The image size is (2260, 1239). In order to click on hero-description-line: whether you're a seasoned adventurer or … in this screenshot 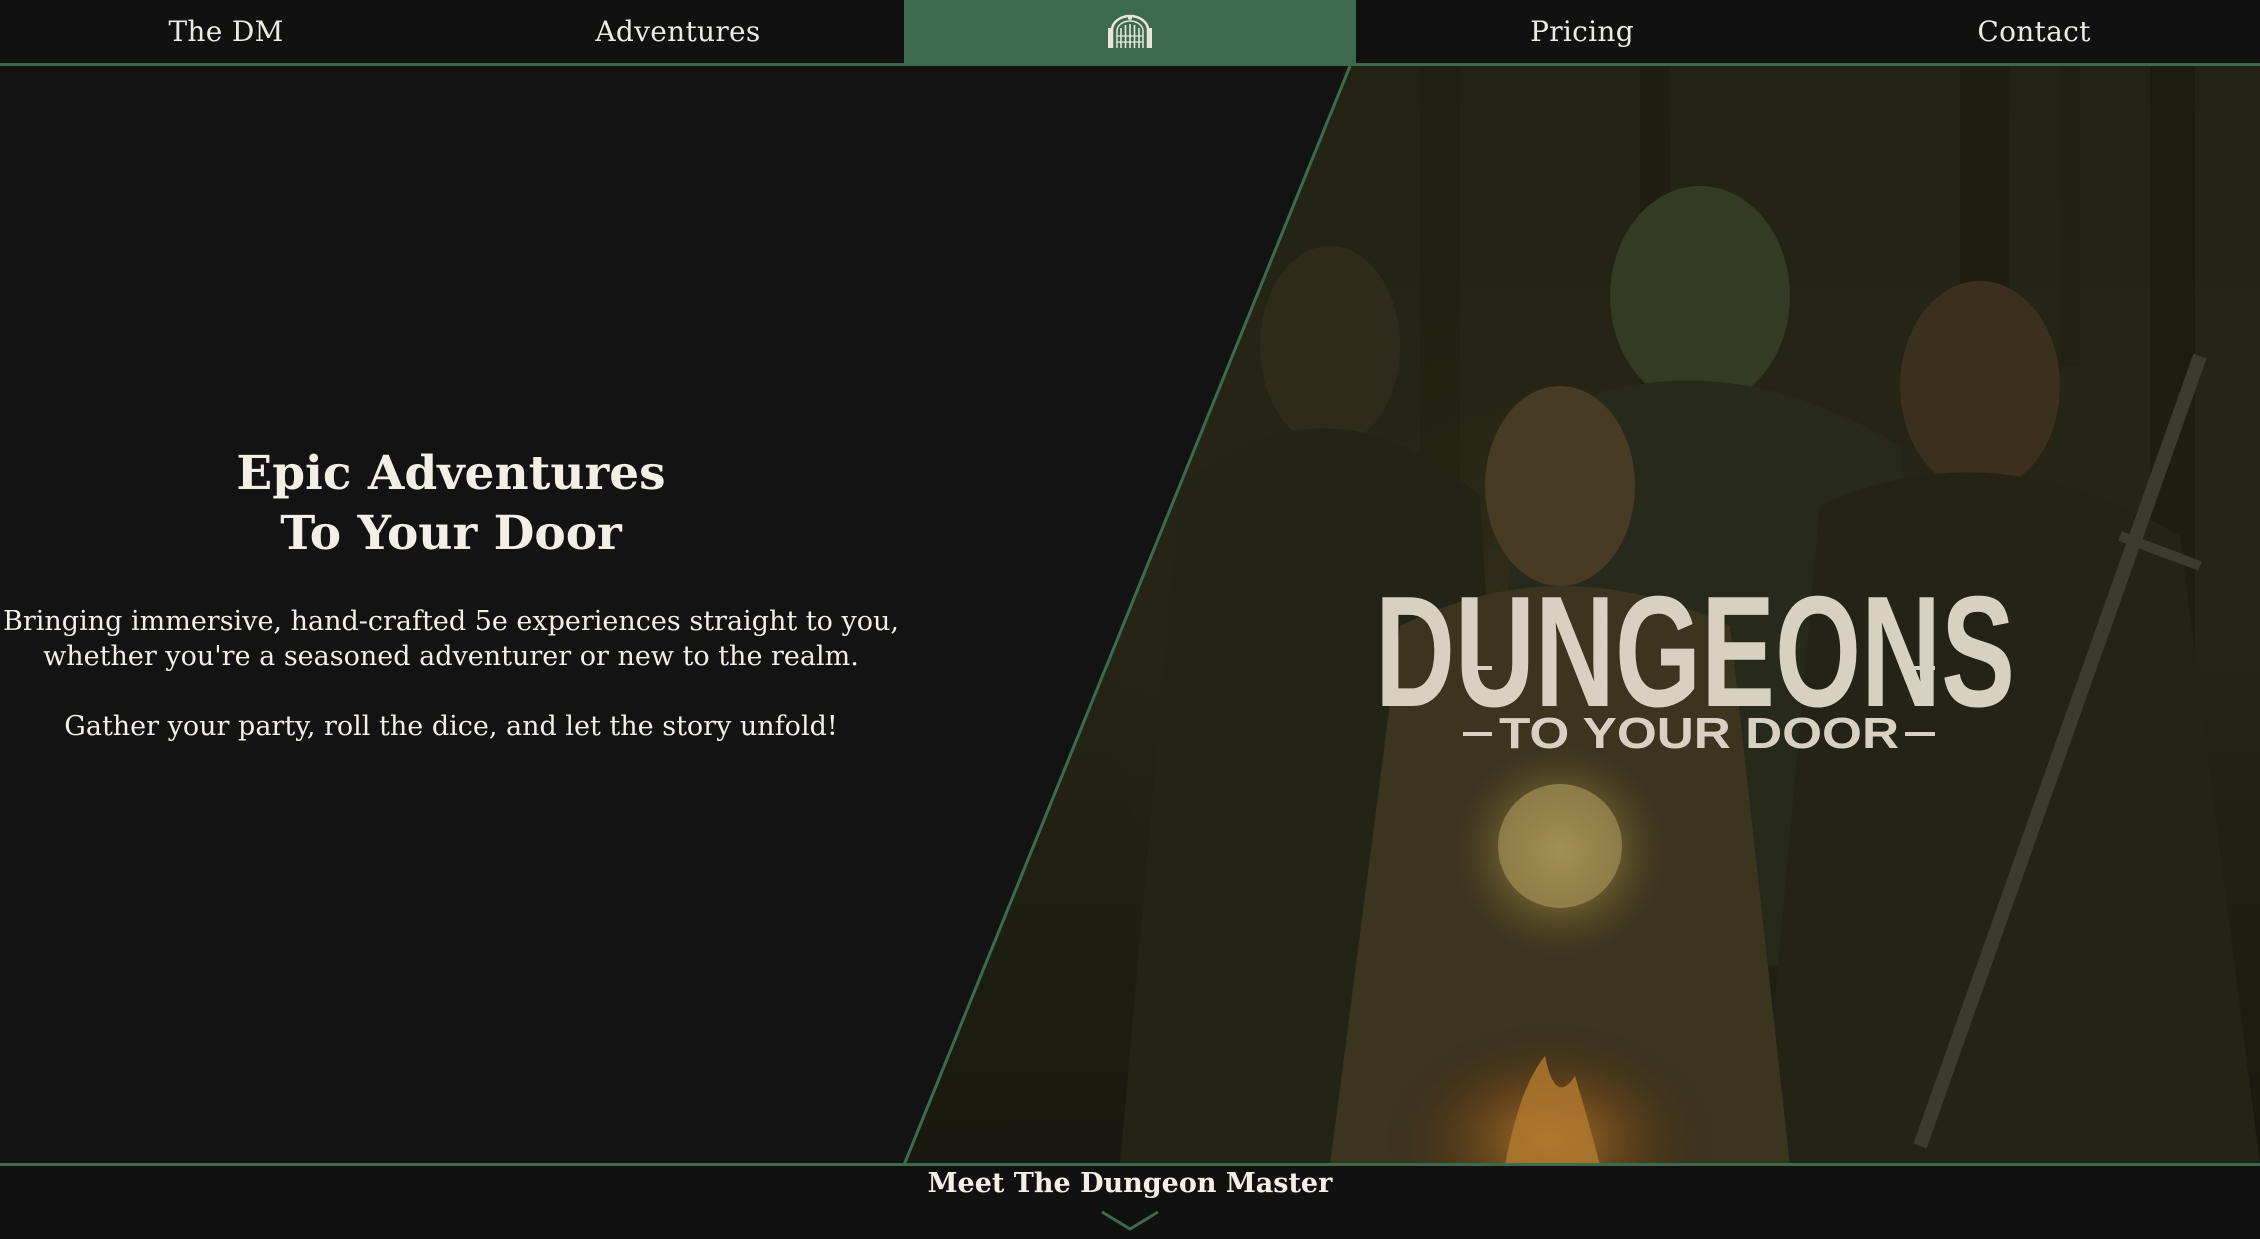, I will do `click(451, 656)`.